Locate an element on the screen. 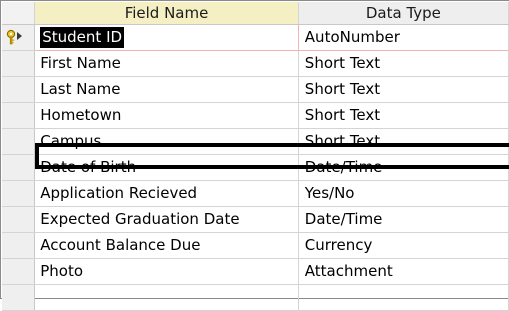  field-name-cell: First Name is located at coordinates (166, 63).